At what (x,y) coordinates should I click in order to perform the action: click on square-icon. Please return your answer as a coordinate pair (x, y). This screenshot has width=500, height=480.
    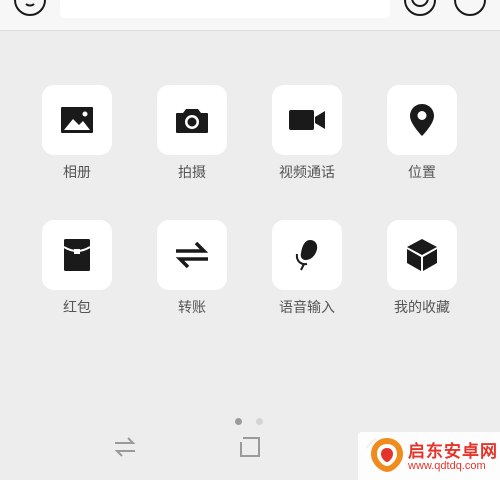
    Looking at the image, I should click on (250, 447).